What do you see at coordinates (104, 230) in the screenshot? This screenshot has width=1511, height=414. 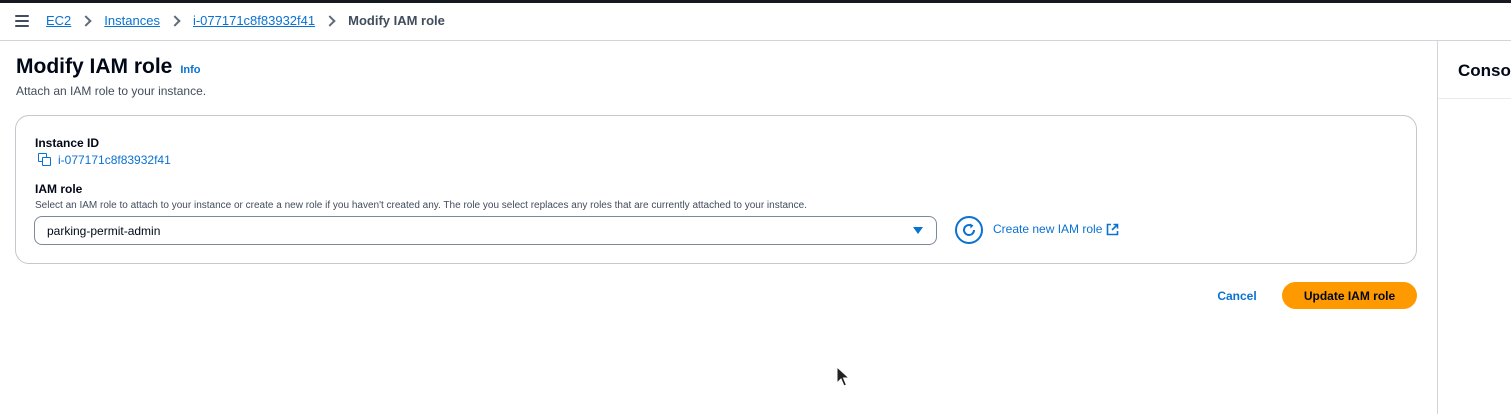 I see `iam-role-selected-value: parking-permit-admin` at bounding box center [104, 230].